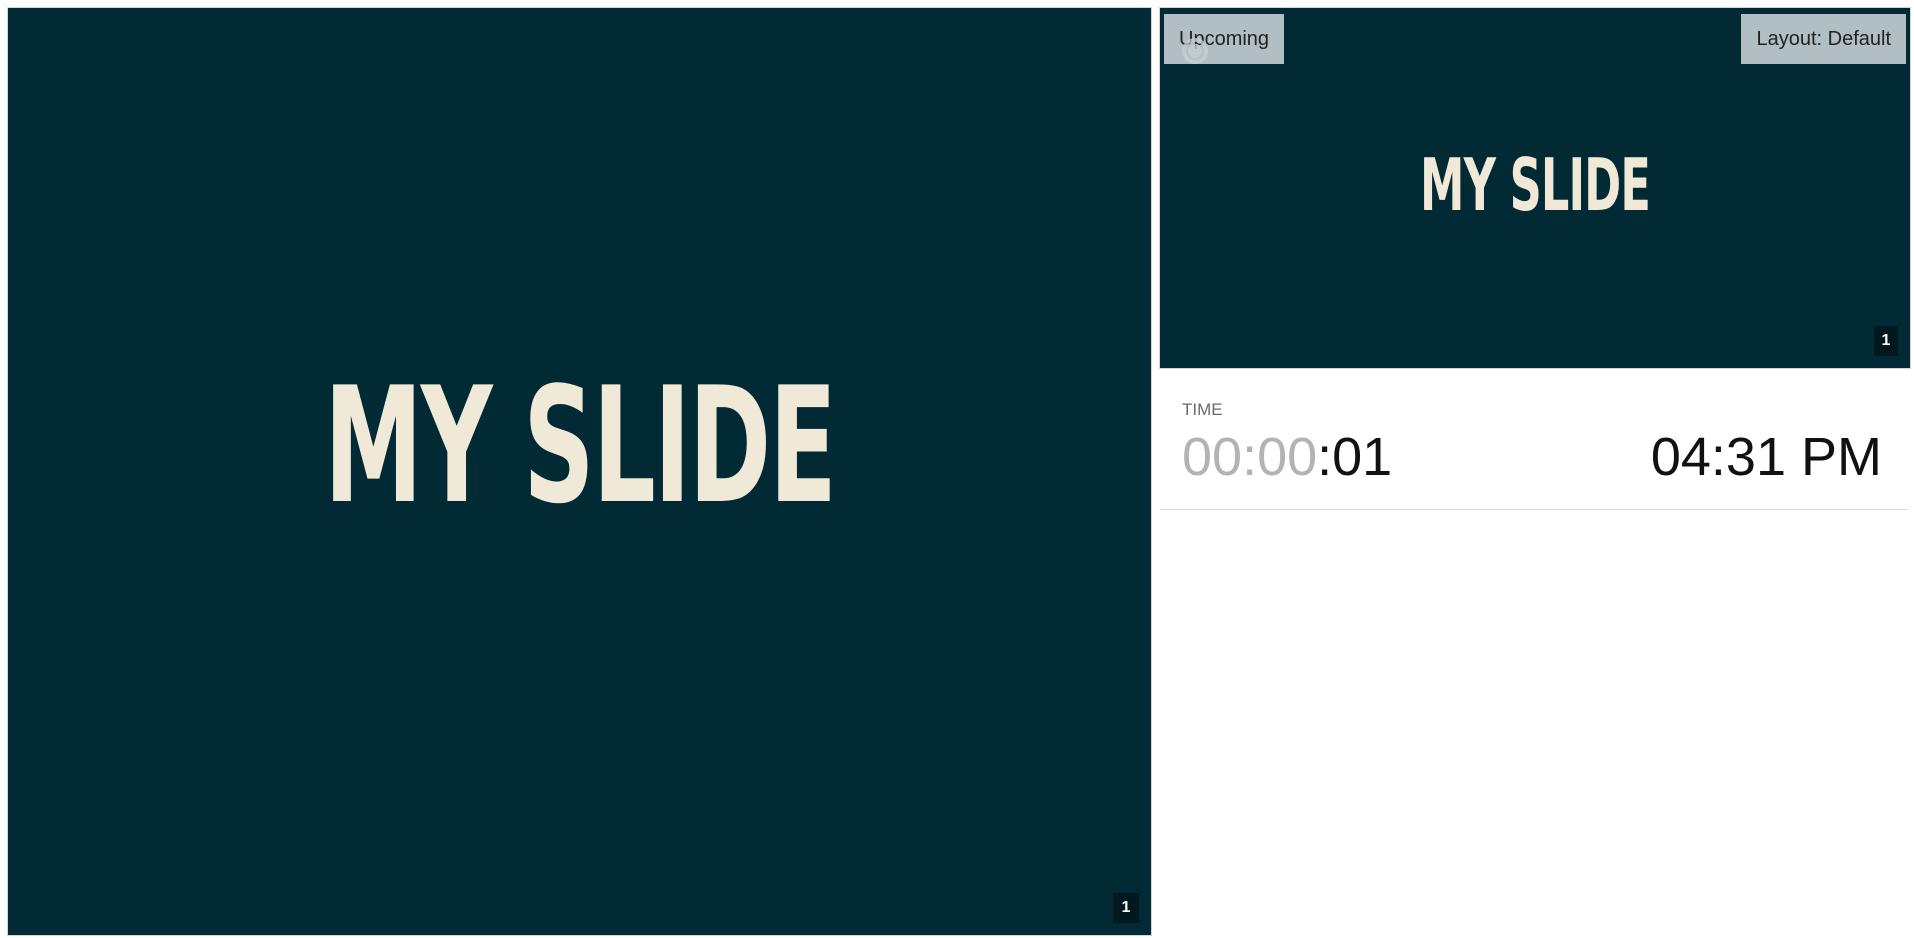 This screenshot has height=938, width=1914. I want to click on upcoming-slide-title: MY SLIDE, so click(1535, 185).